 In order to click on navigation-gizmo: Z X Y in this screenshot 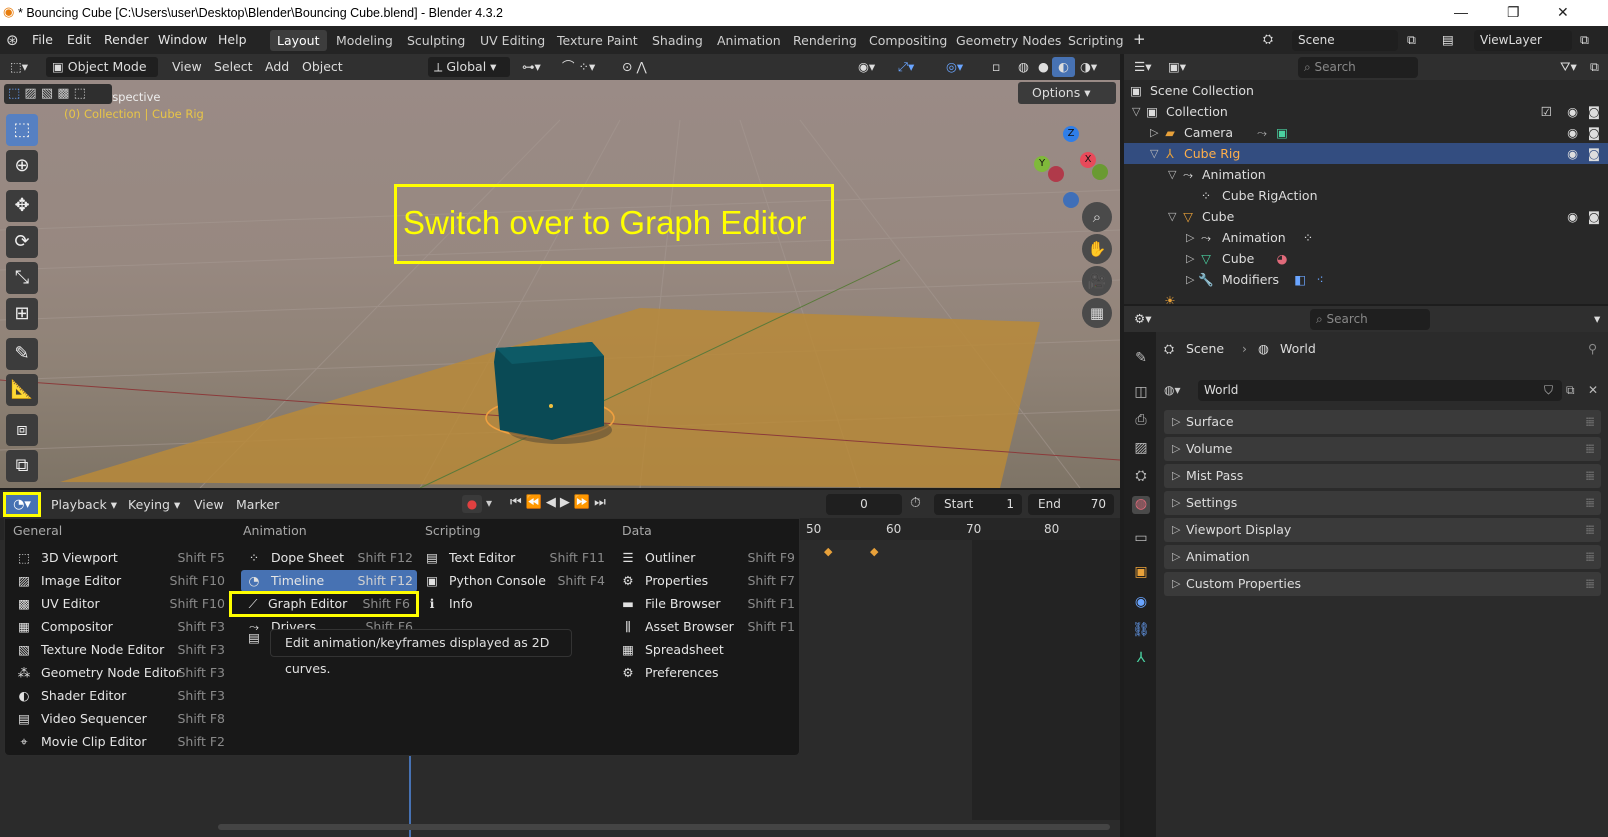, I will do `click(1071, 165)`.